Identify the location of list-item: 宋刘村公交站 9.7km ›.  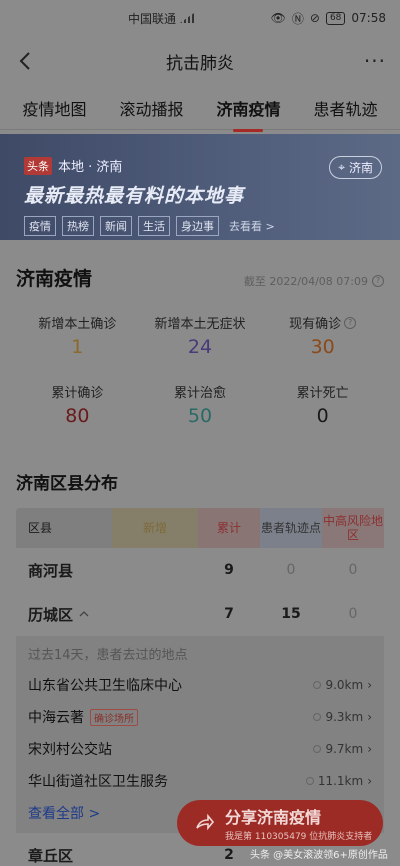
(200, 749).